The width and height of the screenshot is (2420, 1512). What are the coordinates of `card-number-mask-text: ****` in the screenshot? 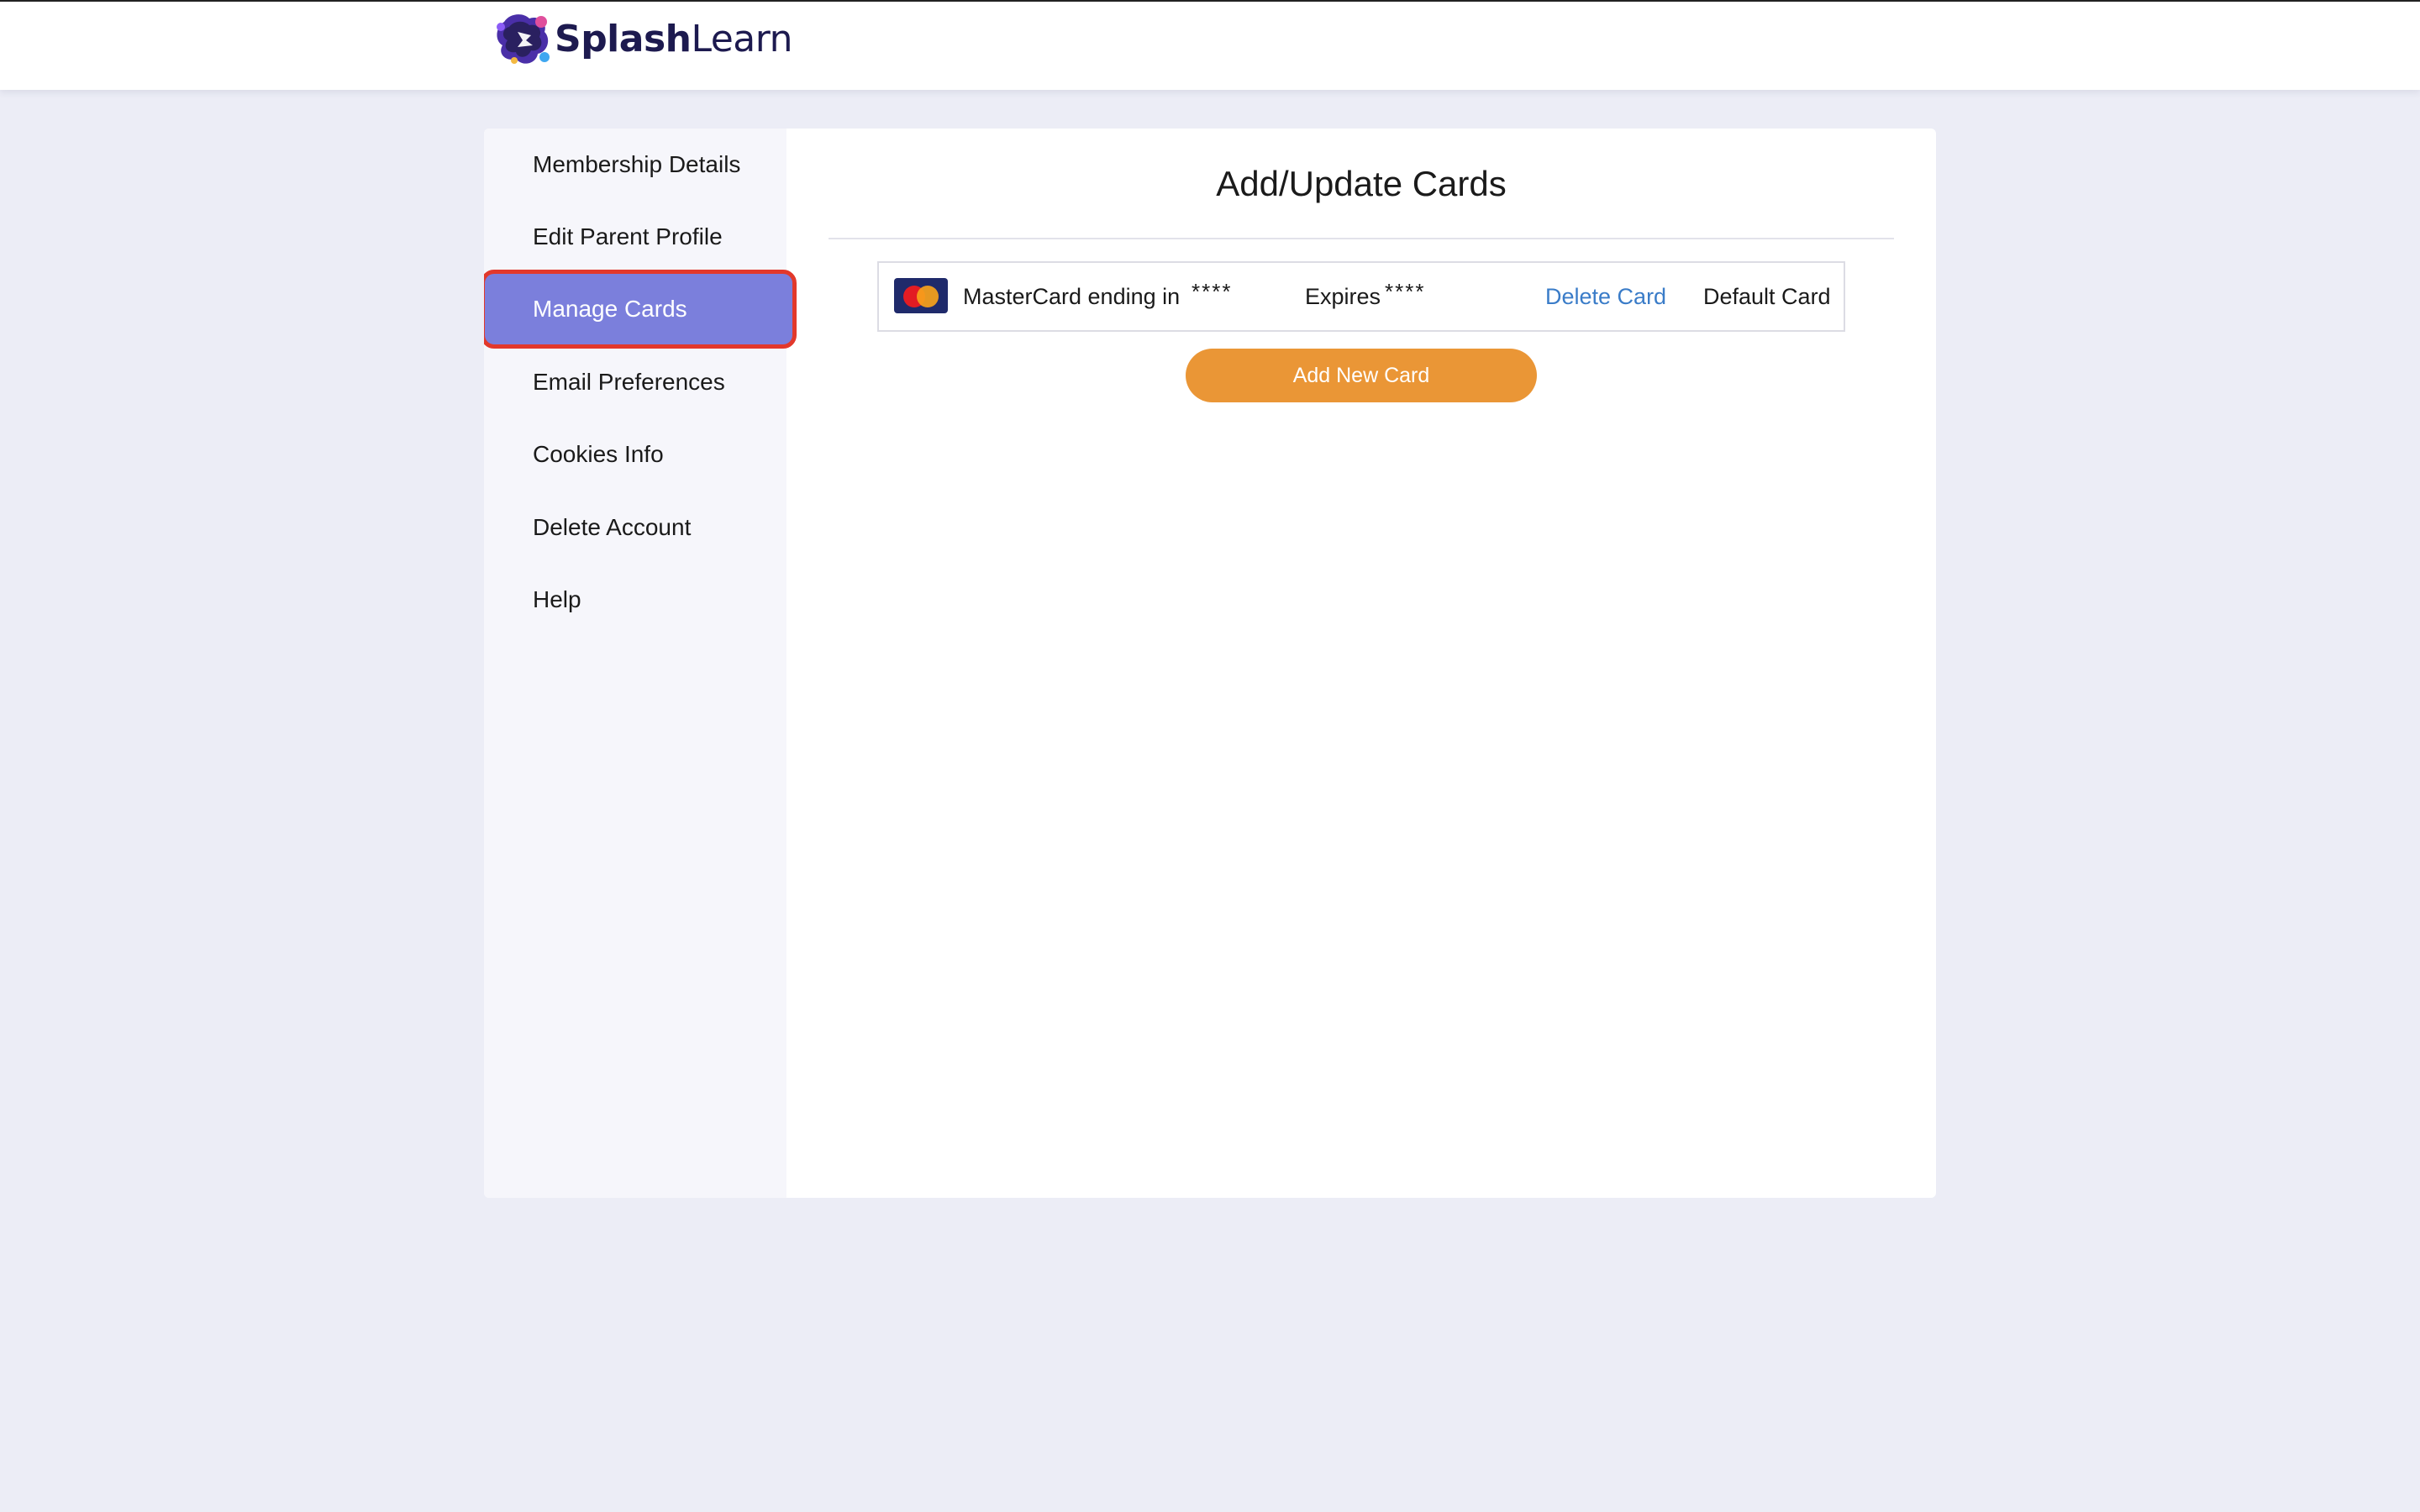 It's located at (1212, 291).